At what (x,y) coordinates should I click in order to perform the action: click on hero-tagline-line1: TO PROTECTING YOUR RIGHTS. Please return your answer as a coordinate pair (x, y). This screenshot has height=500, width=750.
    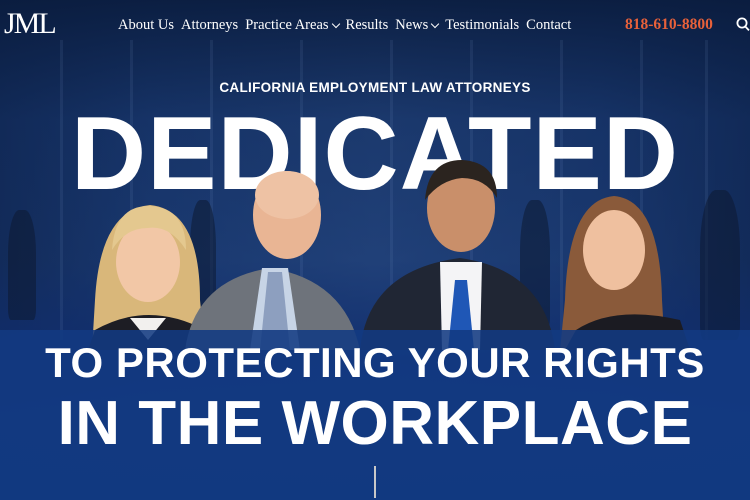
    Looking at the image, I should click on (375, 362).